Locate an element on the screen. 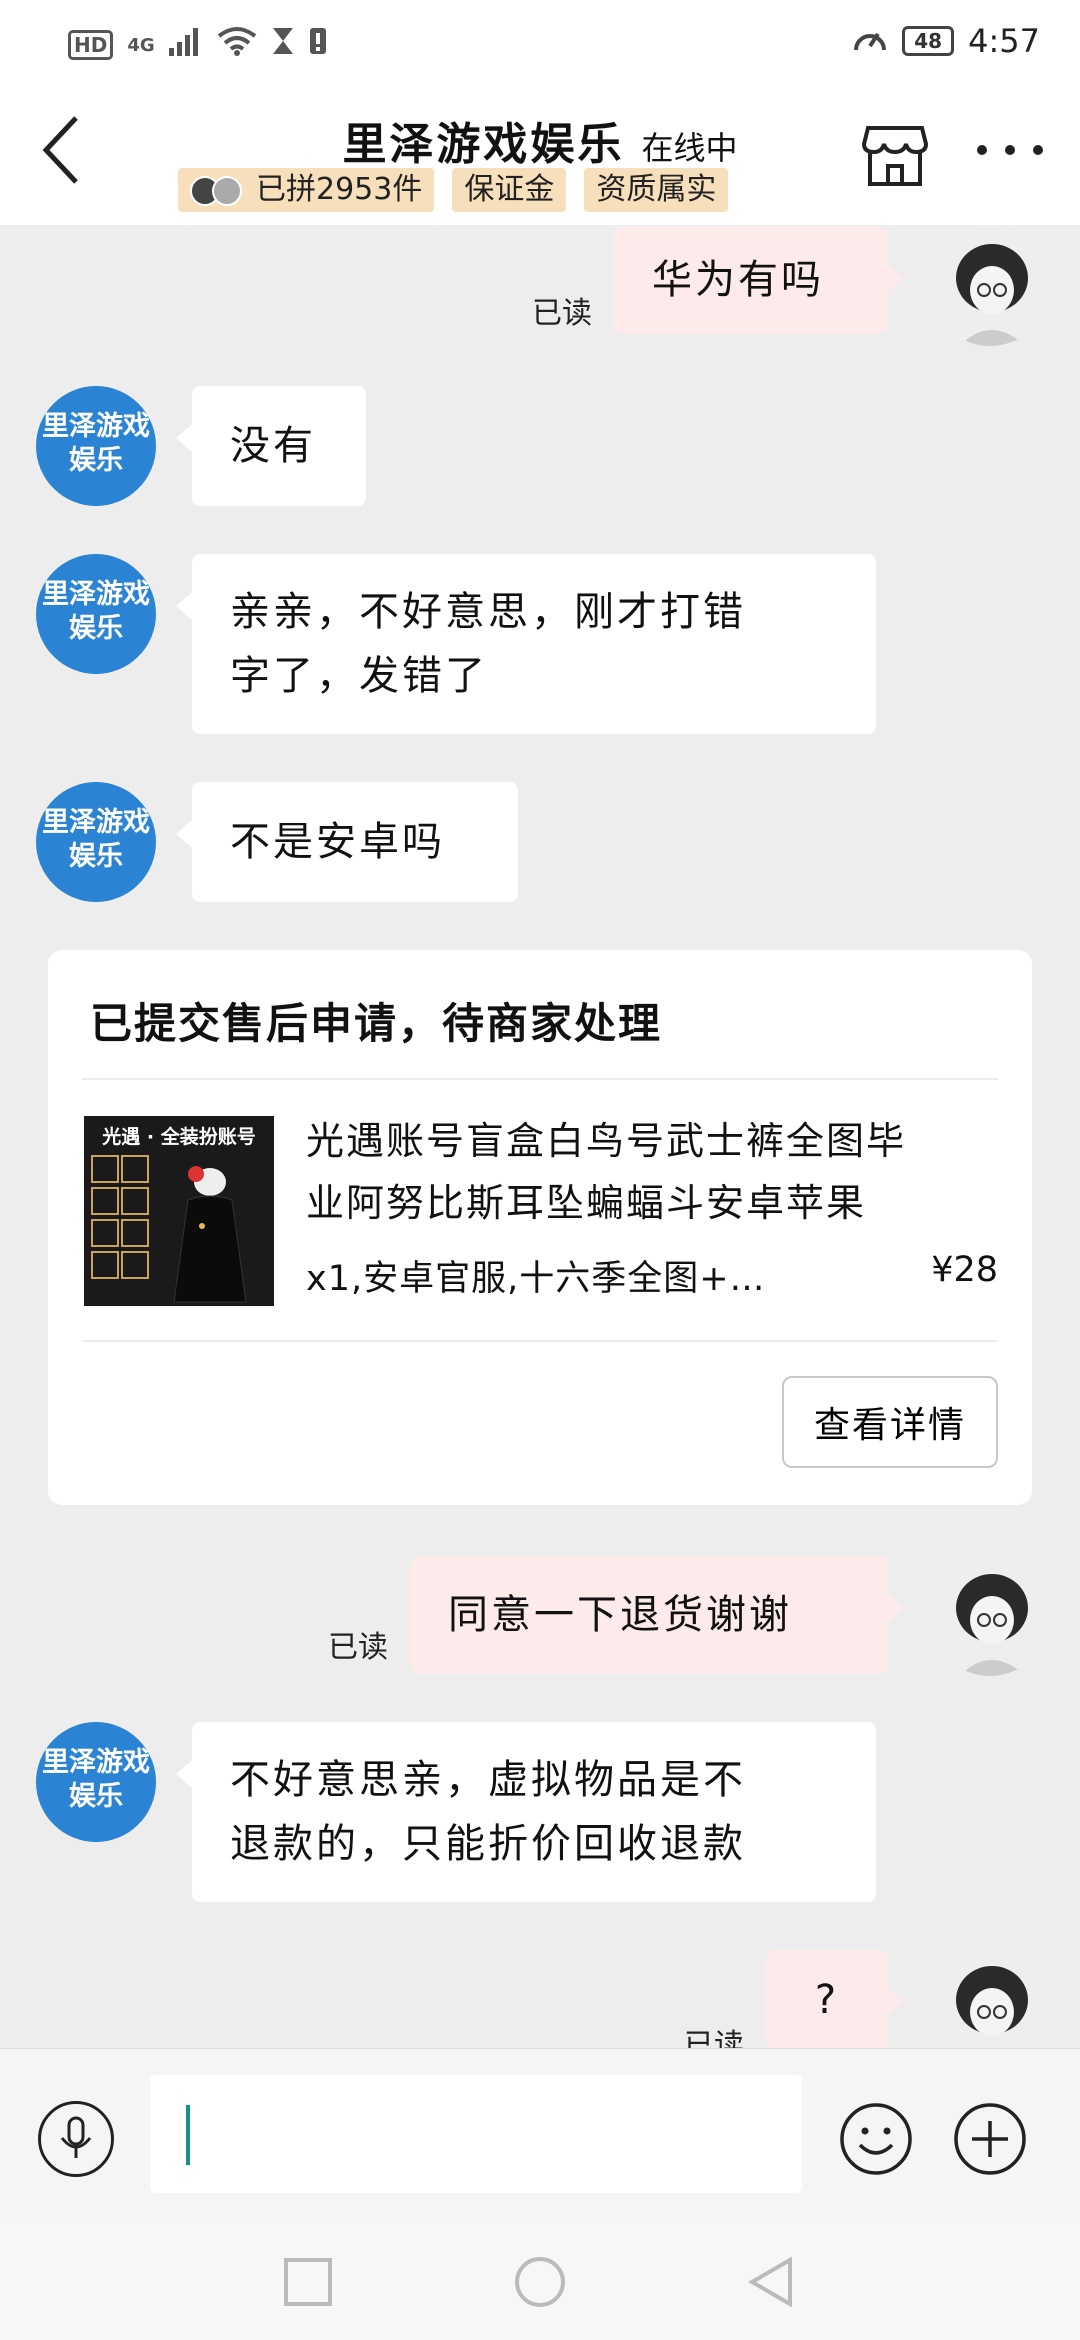 This screenshot has height=2340, width=1080. smiley-icon is located at coordinates (876, 2139).